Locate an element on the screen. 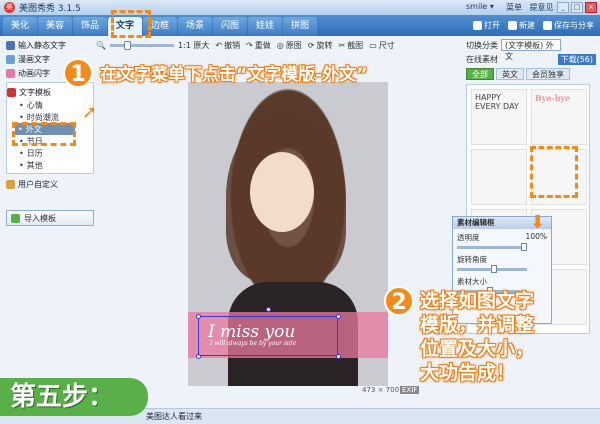 The height and width of the screenshot is (424, 600). redo-icon: ↷ is located at coordinates (249, 45).